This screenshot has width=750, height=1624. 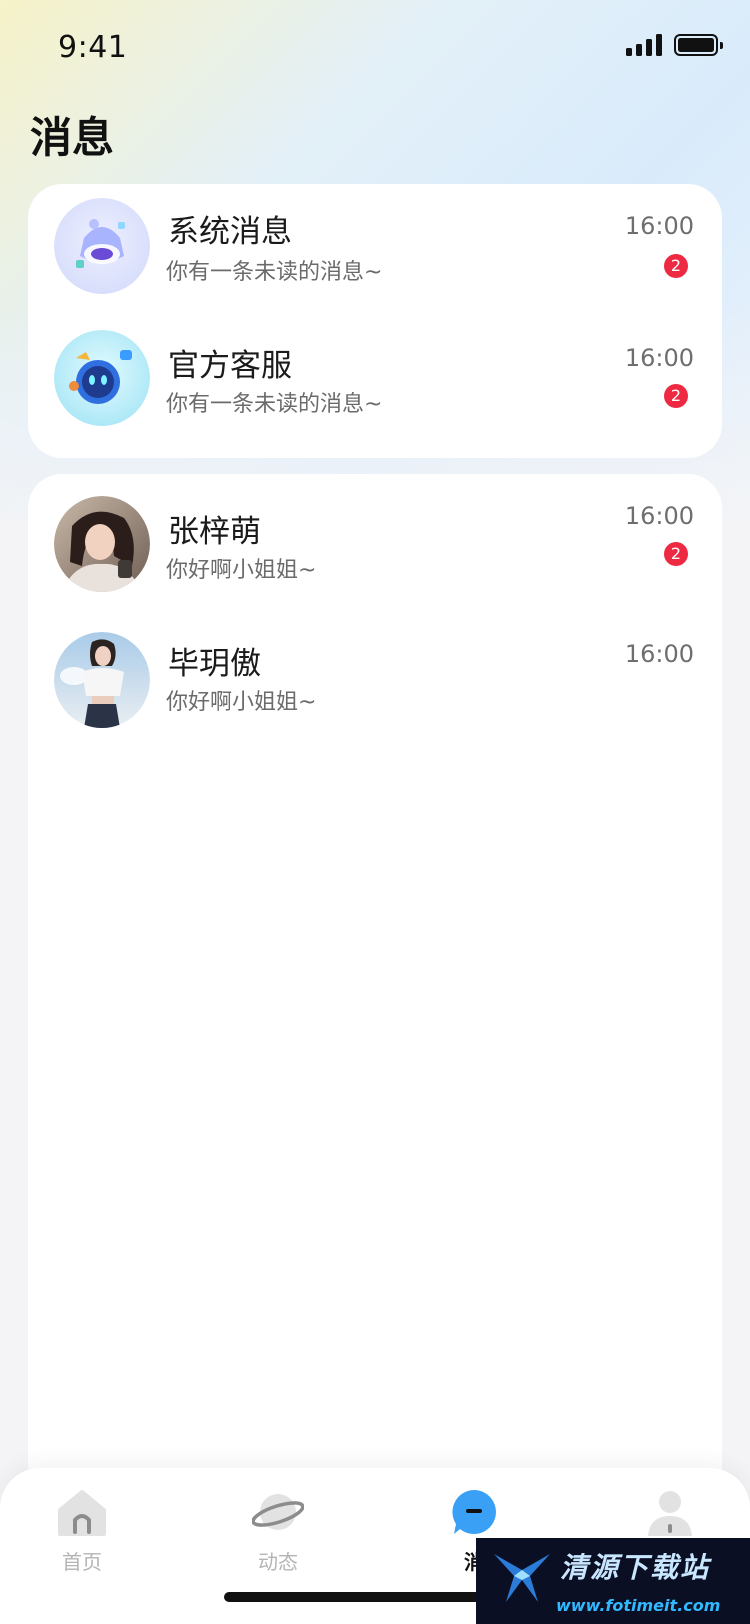 What do you see at coordinates (214, 664) in the screenshot?
I see `conversation-name: 毕玥傲` at bounding box center [214, 664].